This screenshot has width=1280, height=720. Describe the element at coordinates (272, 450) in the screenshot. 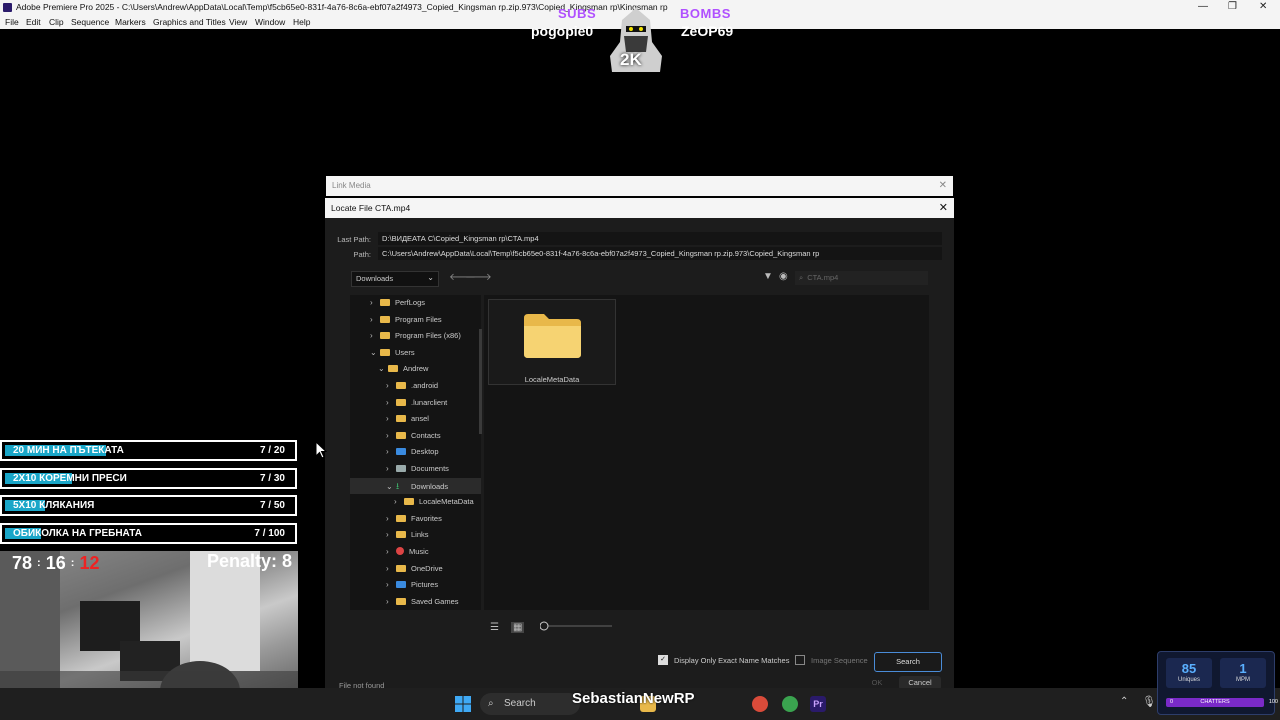

I see `challenge-count: 7 / 20` at that location.